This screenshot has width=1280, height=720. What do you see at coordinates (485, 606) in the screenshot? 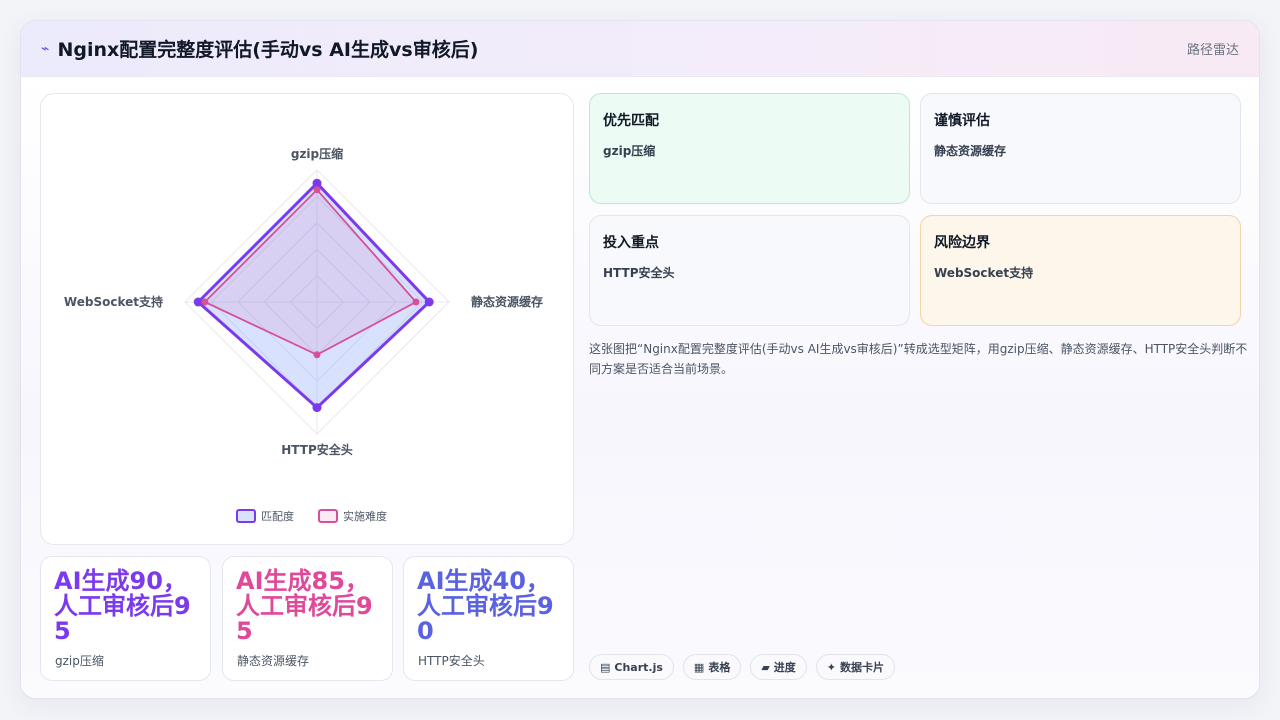
I see `stat-value: AI生成40，人工审核后90` at bounding box center [485, 606].